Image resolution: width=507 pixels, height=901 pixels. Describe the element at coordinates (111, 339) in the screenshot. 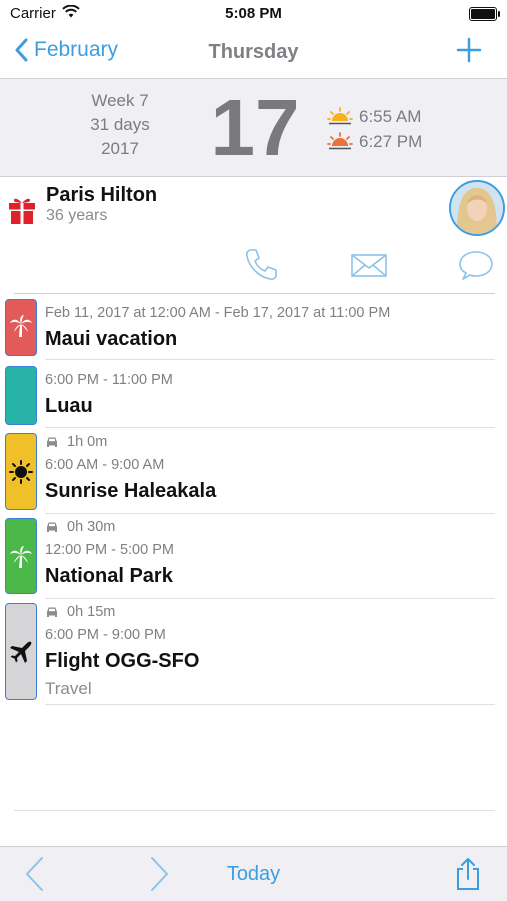

I see `event-title: Maui vacation` at that location.